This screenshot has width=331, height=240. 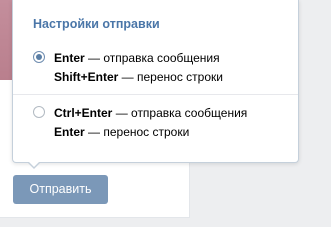 I want to click on page-background-bottom, so click(x=165, y=222).